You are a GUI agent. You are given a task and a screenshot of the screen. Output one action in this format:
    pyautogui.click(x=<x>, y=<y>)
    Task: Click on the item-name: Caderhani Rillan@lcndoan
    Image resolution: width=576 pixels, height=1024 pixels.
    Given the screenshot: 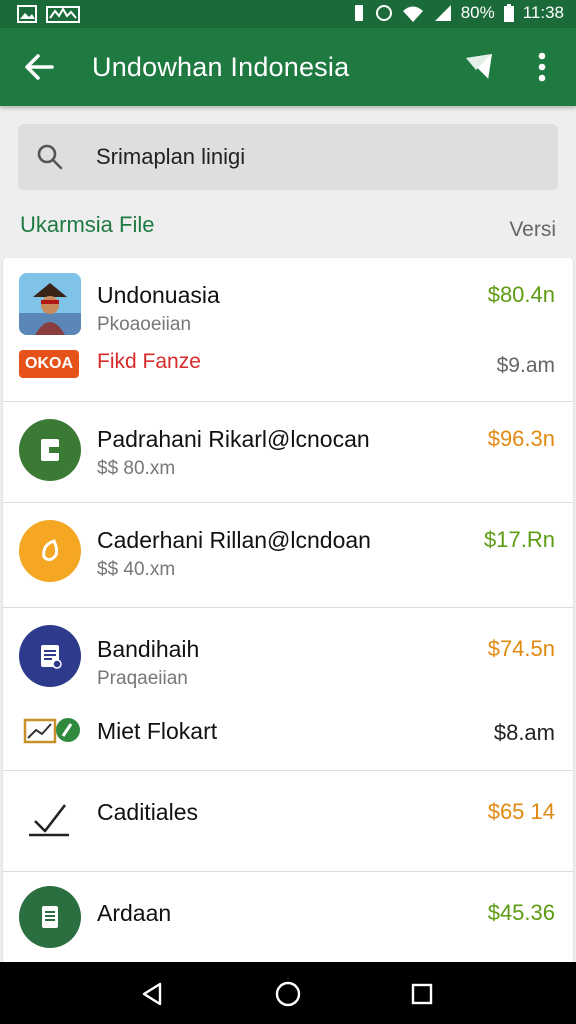 What is the action you would take?
    pyautogui.click(x=234, y=540)
    